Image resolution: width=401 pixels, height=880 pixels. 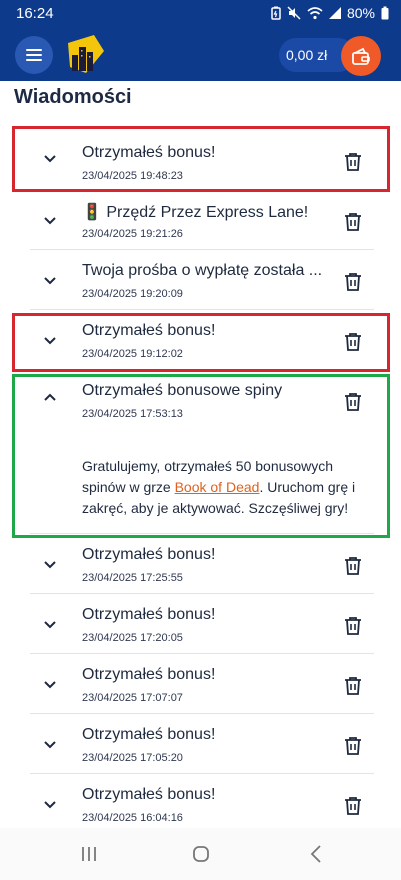 I want to click on message-date: 23/04/2025 17:20:05, so click(x=132, y=638).